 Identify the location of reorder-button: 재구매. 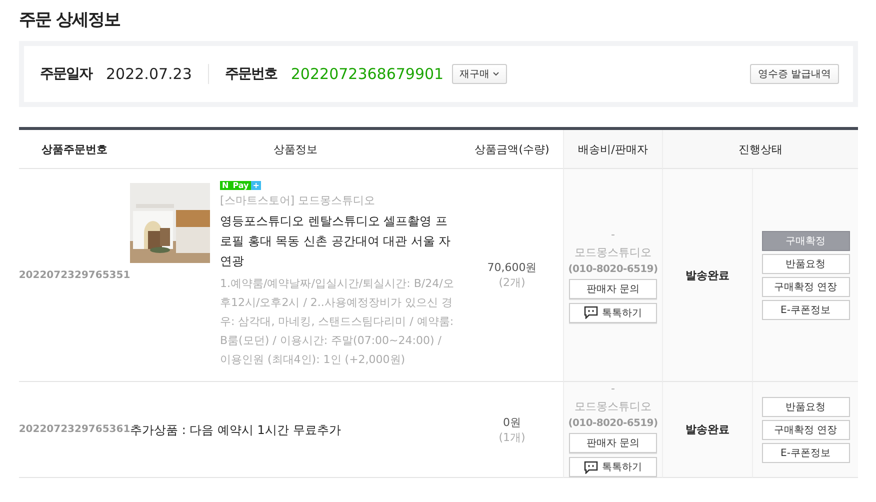
(479, 74).